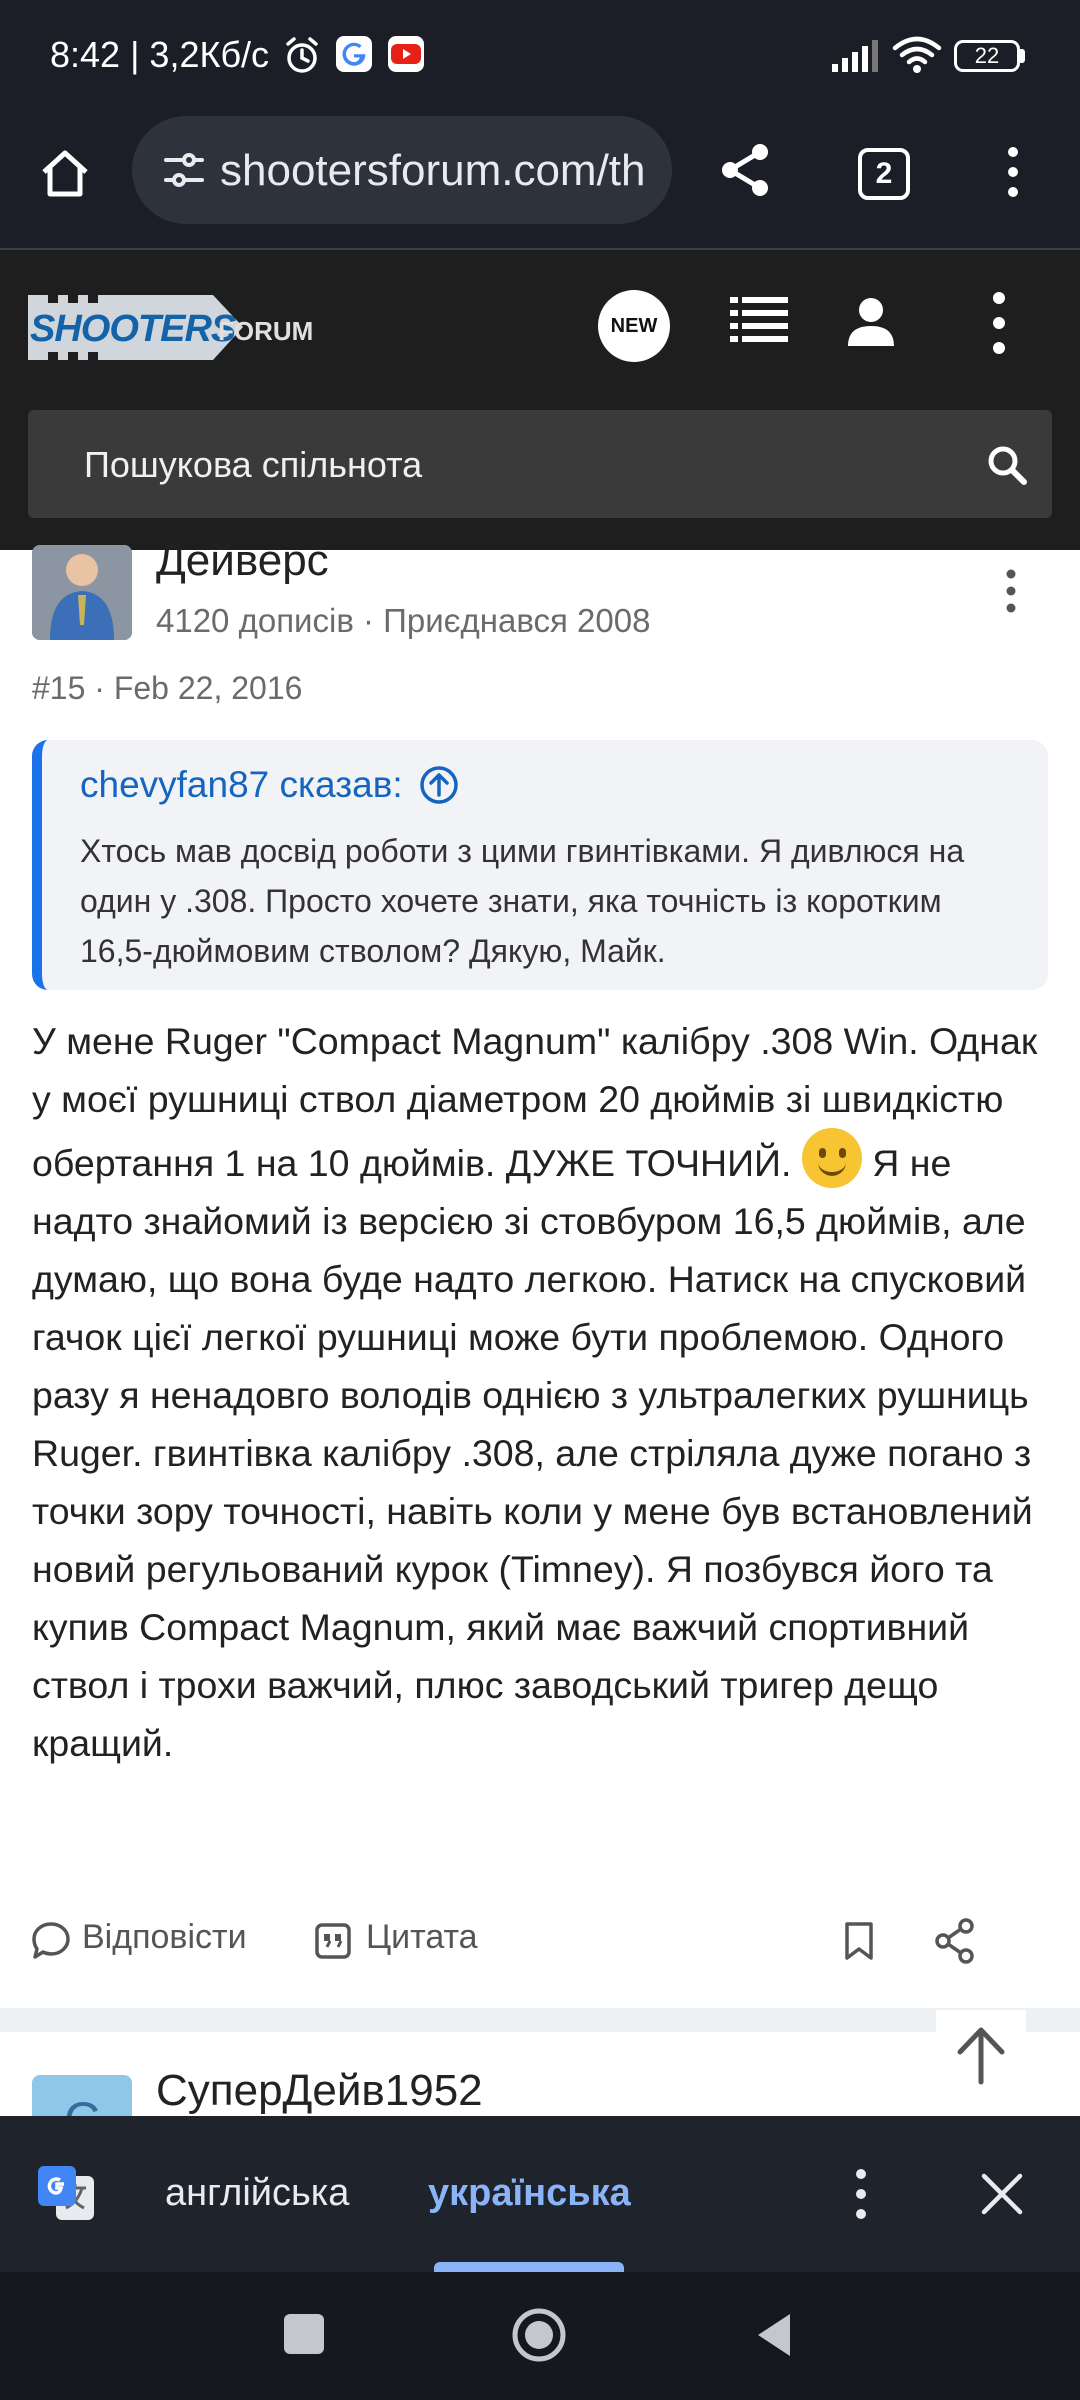 This screenshot has width=1080, height=2400. What do you see at coordinates (164, 1937) in the screenshot?
I see `reply-button: Відповісти` at bounding box center [164, 1937].